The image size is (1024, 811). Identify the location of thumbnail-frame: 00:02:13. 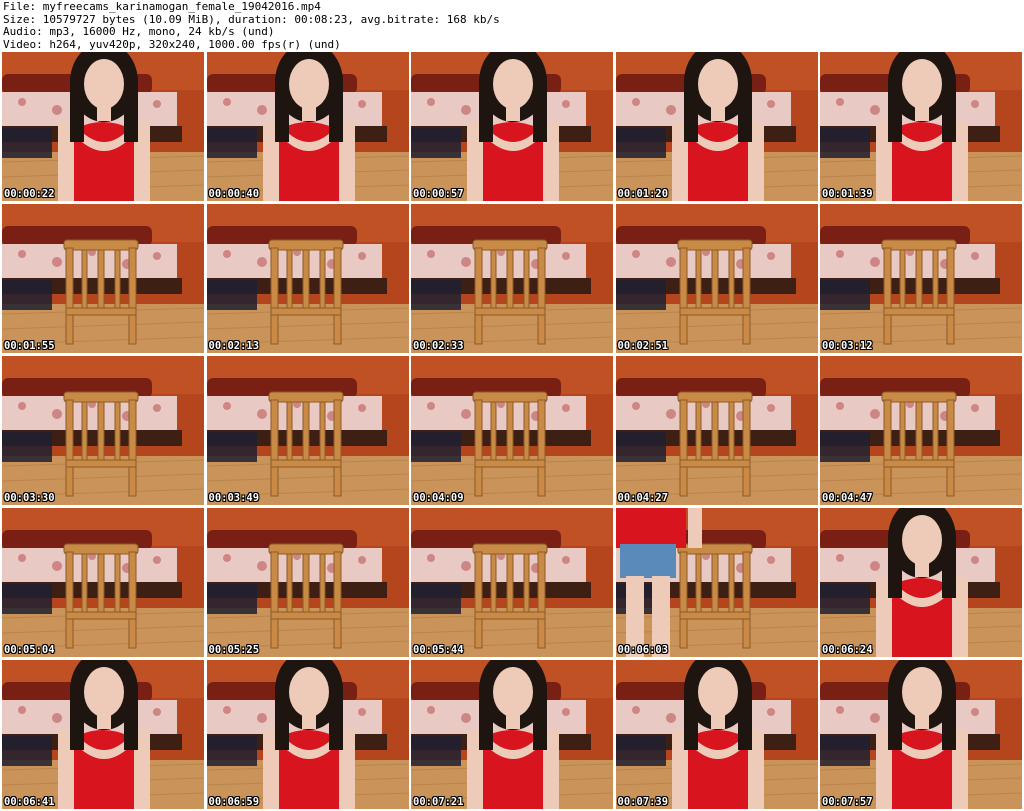
(307, 278).